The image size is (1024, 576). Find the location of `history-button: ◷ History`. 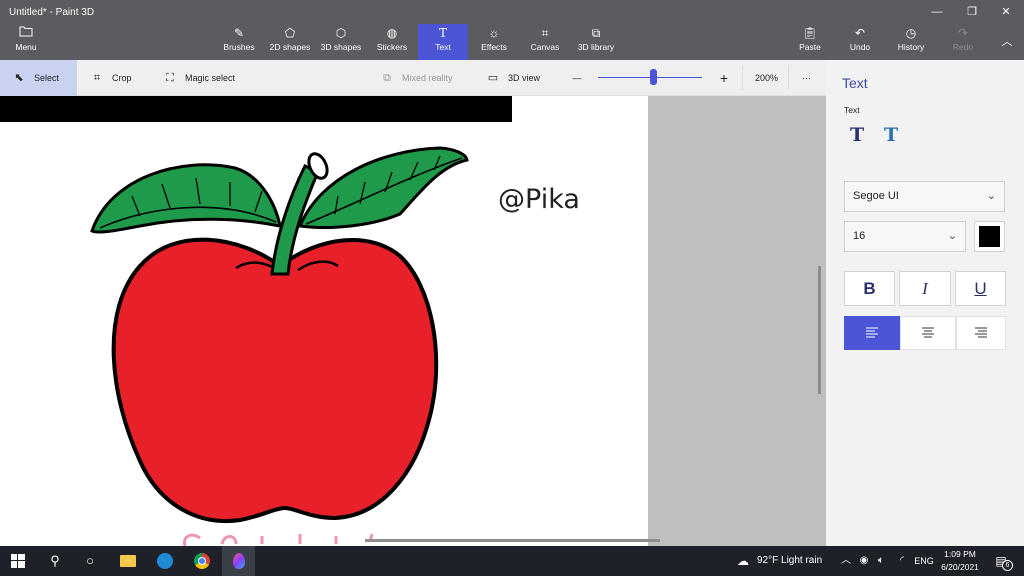

history-button: ◷ History is located at coordinates (911, 42).